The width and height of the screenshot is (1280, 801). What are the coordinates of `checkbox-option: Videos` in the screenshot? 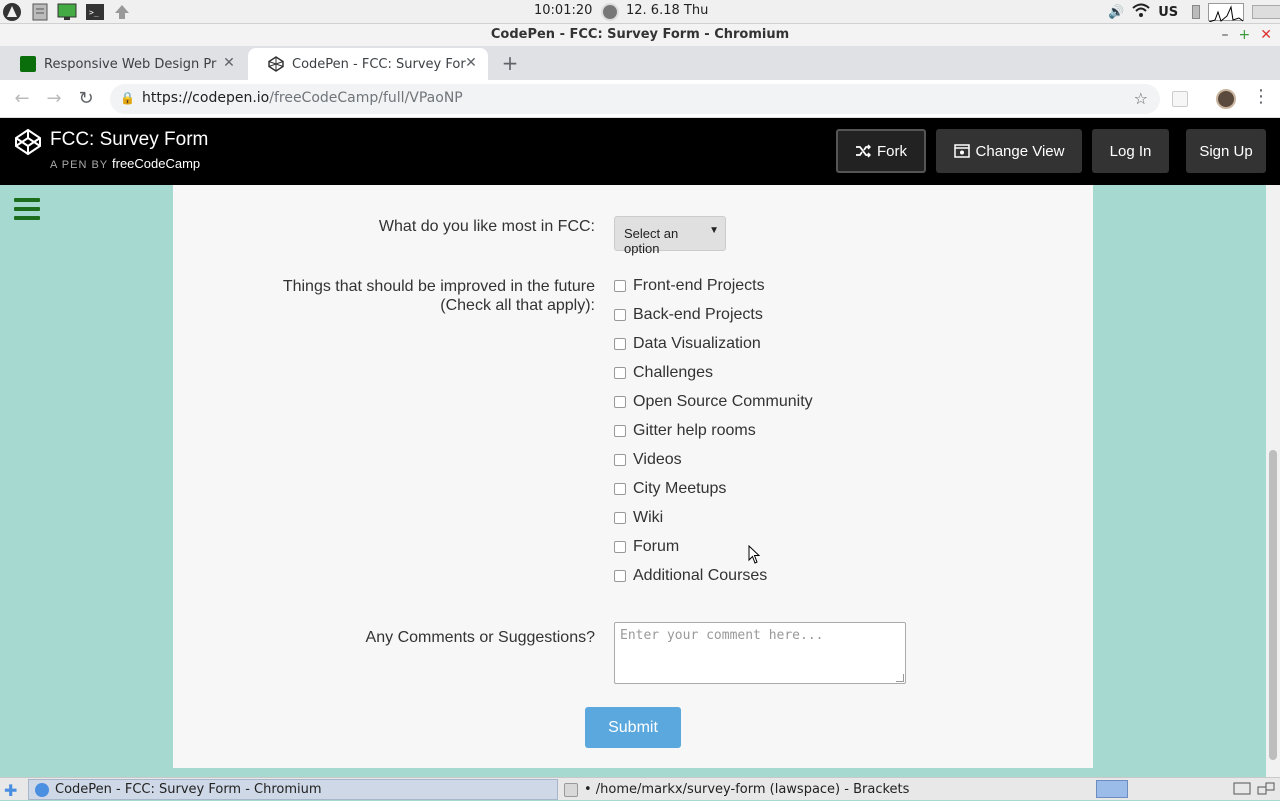 It's located at (648, 460).